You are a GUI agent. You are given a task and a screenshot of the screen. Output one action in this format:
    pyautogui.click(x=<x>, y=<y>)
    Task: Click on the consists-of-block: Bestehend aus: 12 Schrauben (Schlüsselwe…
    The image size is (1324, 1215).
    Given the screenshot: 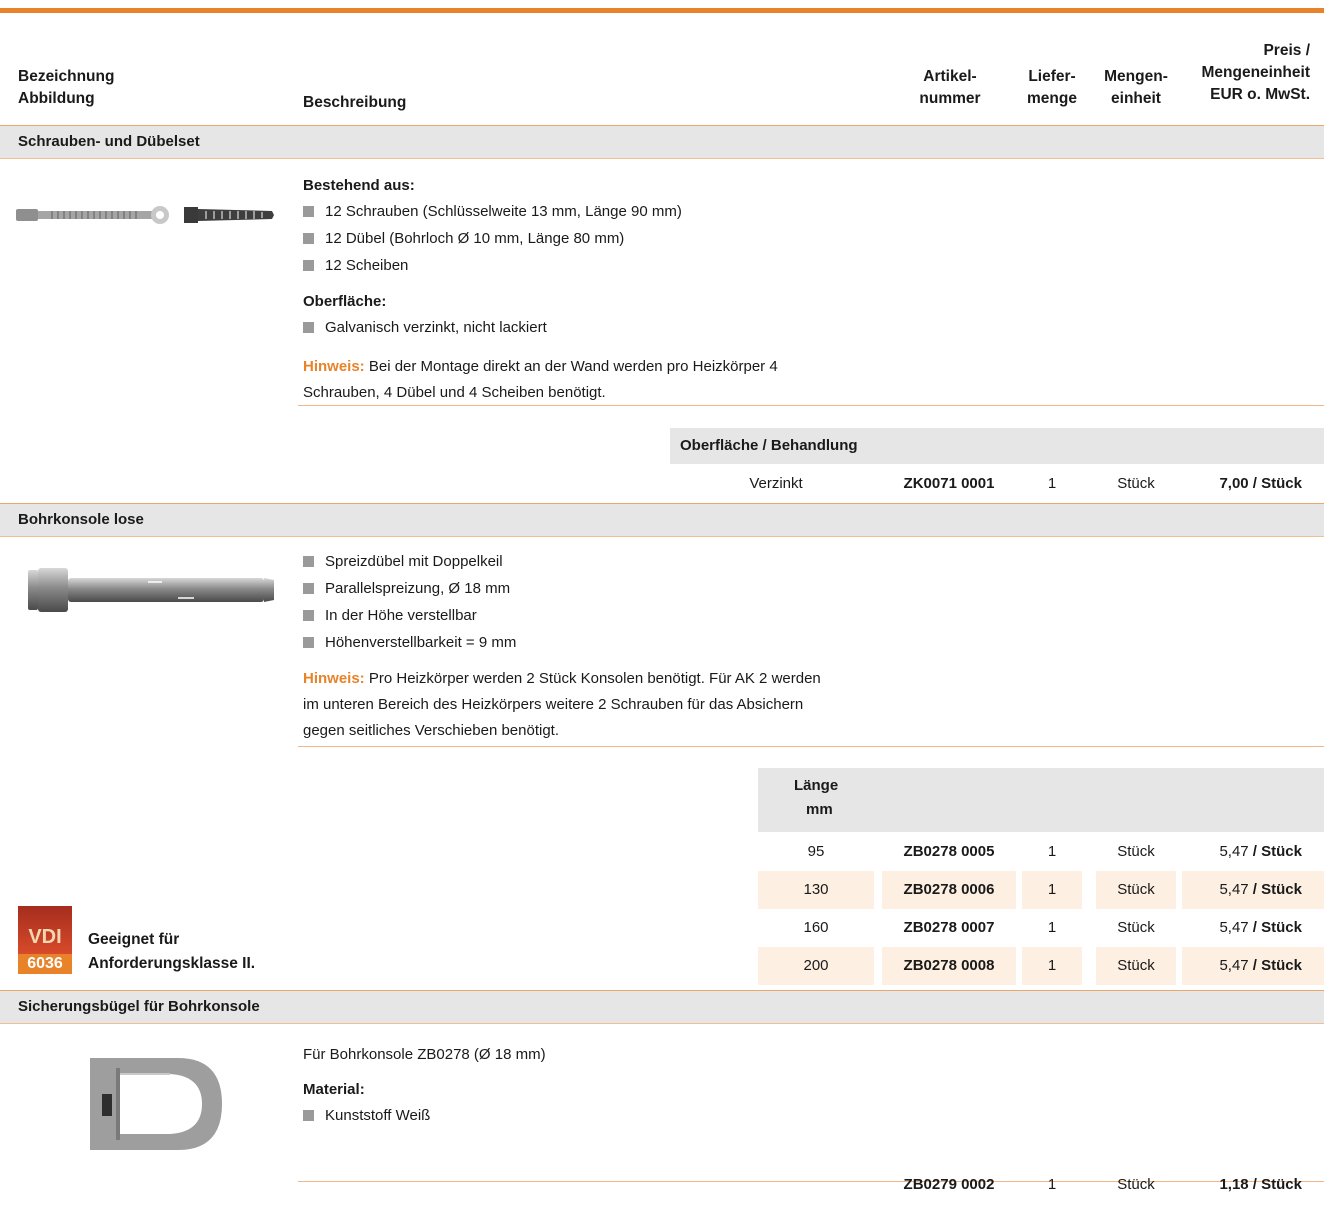 What is the action you would take?
    pyautogui.click(x=492, y=226)
    